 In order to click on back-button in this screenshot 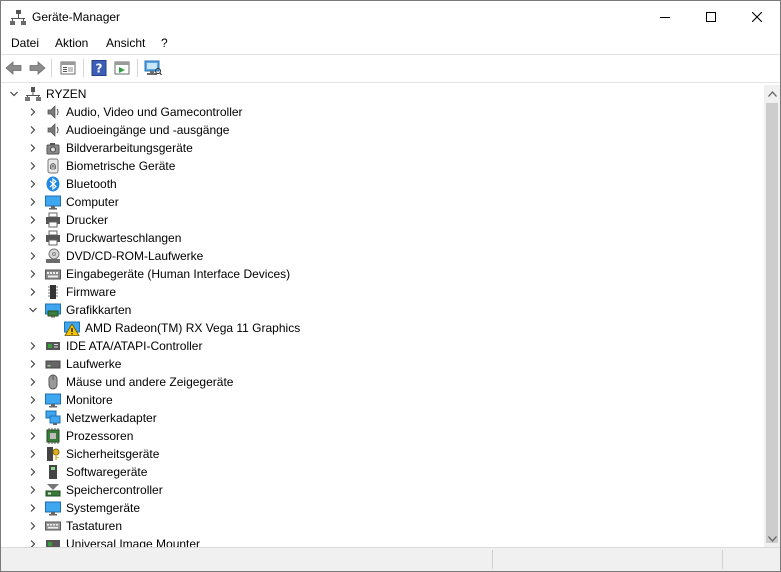, I will do `click(14, 68)`.